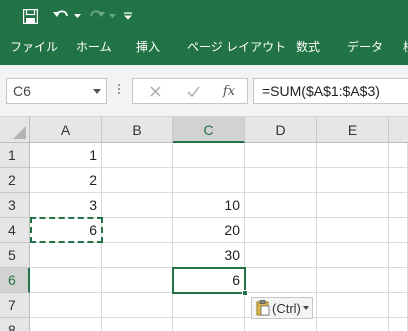  What do you see at coordinates (365, 49) in the screenshot?
I see `tab-data: データ` at bounding box center [365, 49].